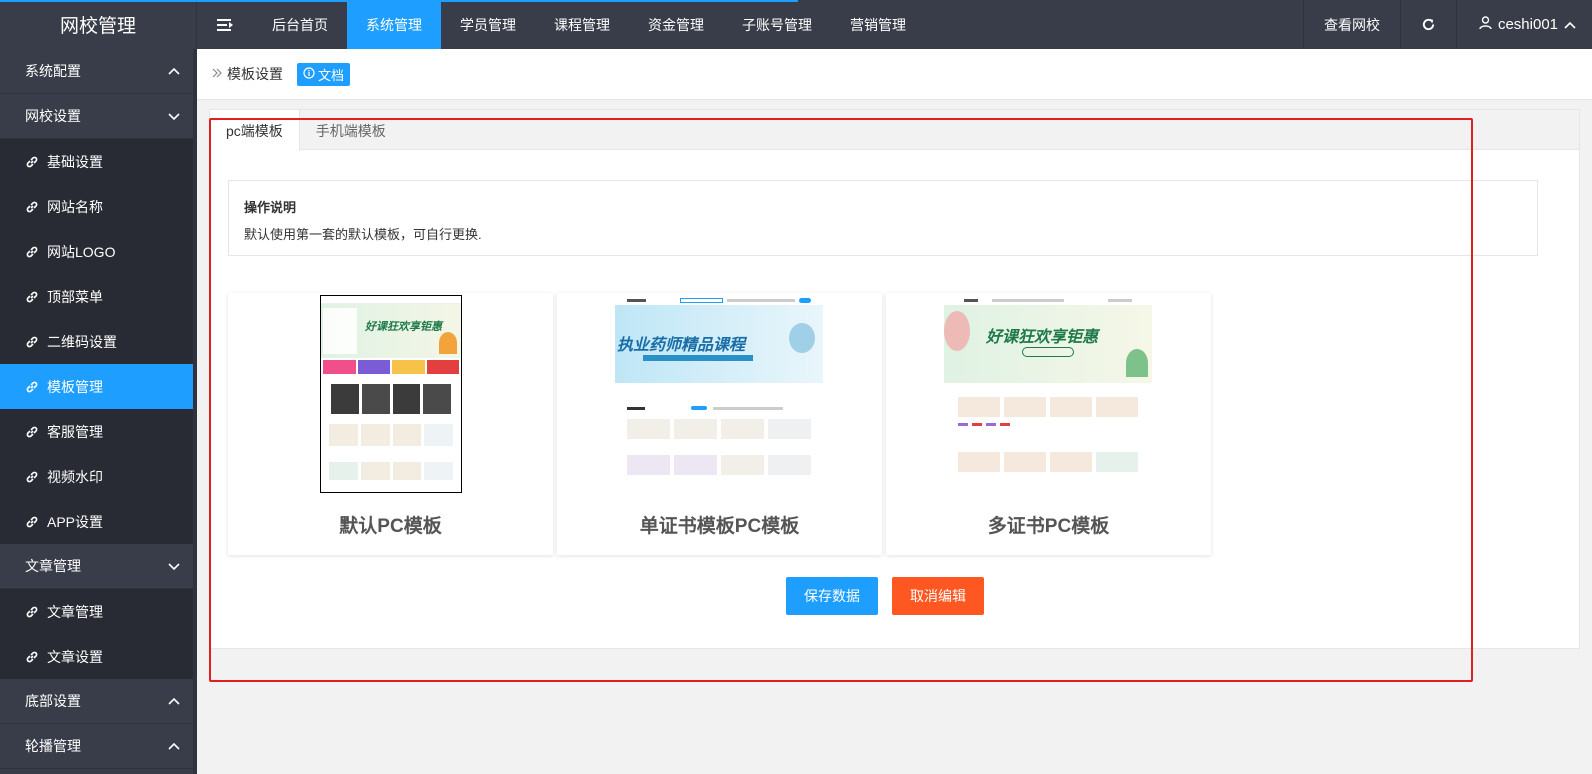 The height and width of the screenshot is (774, 1592). I want to click on template-card-single-cert: 执业药师精品课程 单证书模板PC模板, so click(719, 424).